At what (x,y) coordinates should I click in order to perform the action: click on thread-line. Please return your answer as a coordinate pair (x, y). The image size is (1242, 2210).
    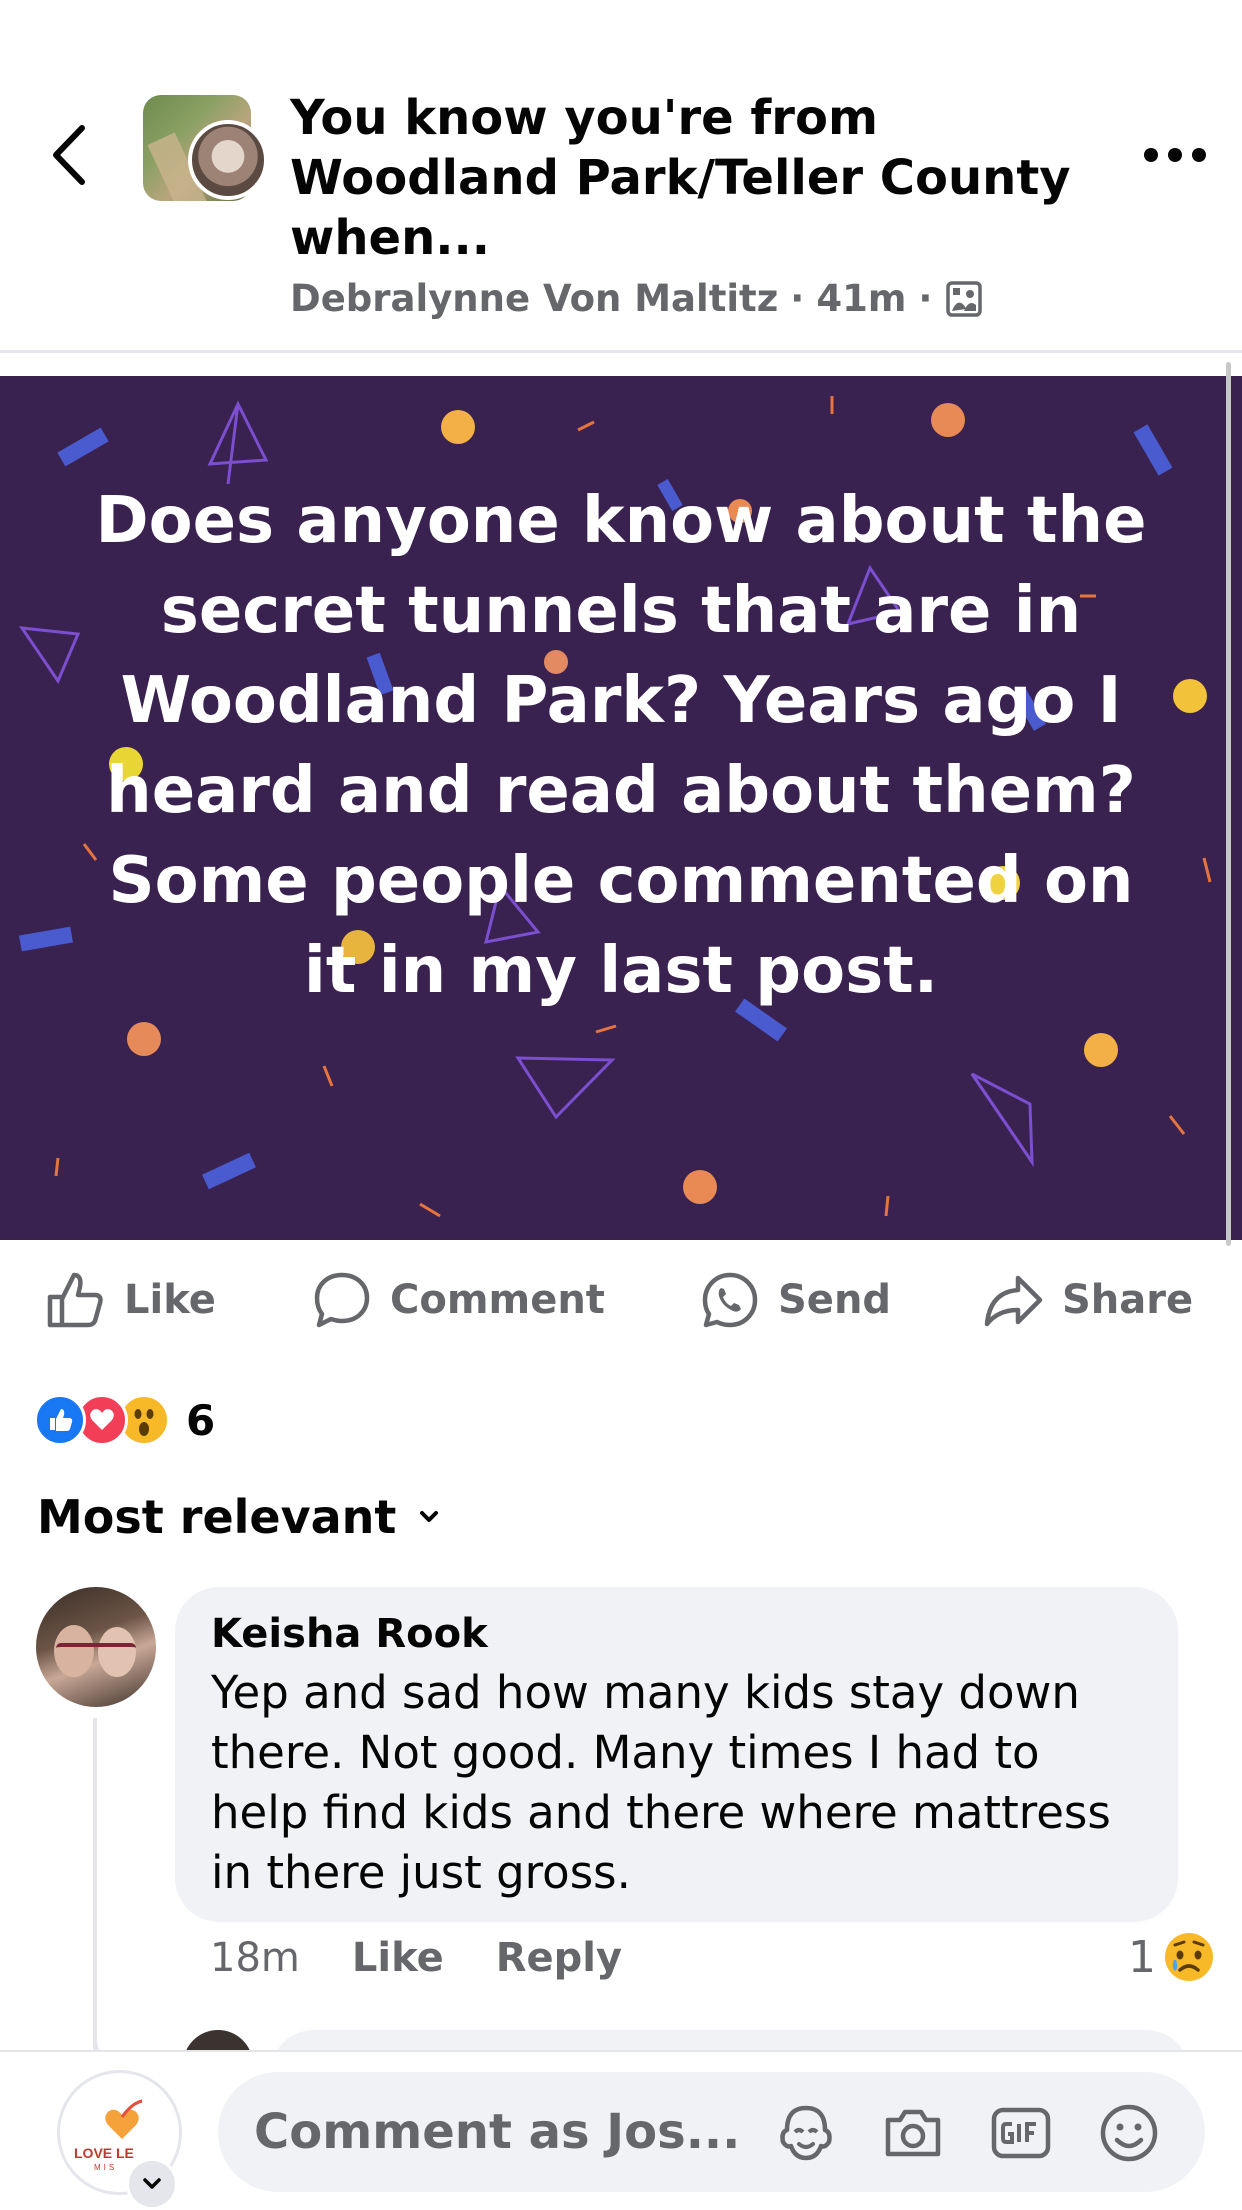
    Looking at the image, I should click on (95, 1888).